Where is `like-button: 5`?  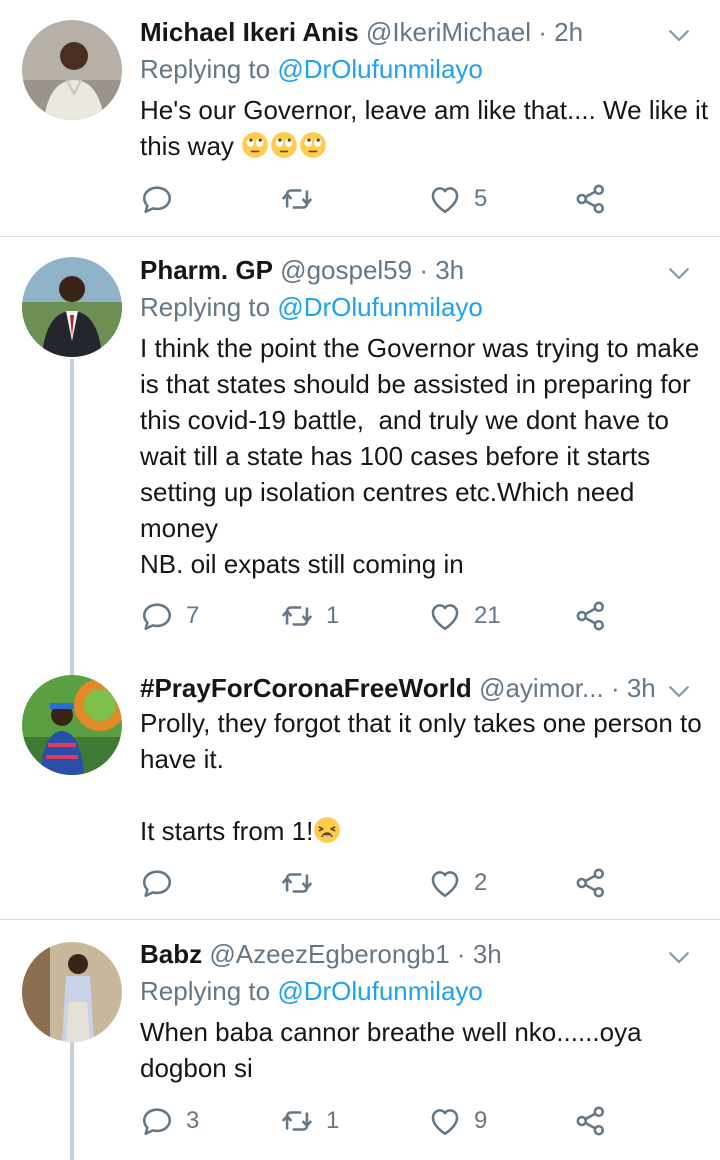 like-button: 5 is located at coordinates (457, 199).